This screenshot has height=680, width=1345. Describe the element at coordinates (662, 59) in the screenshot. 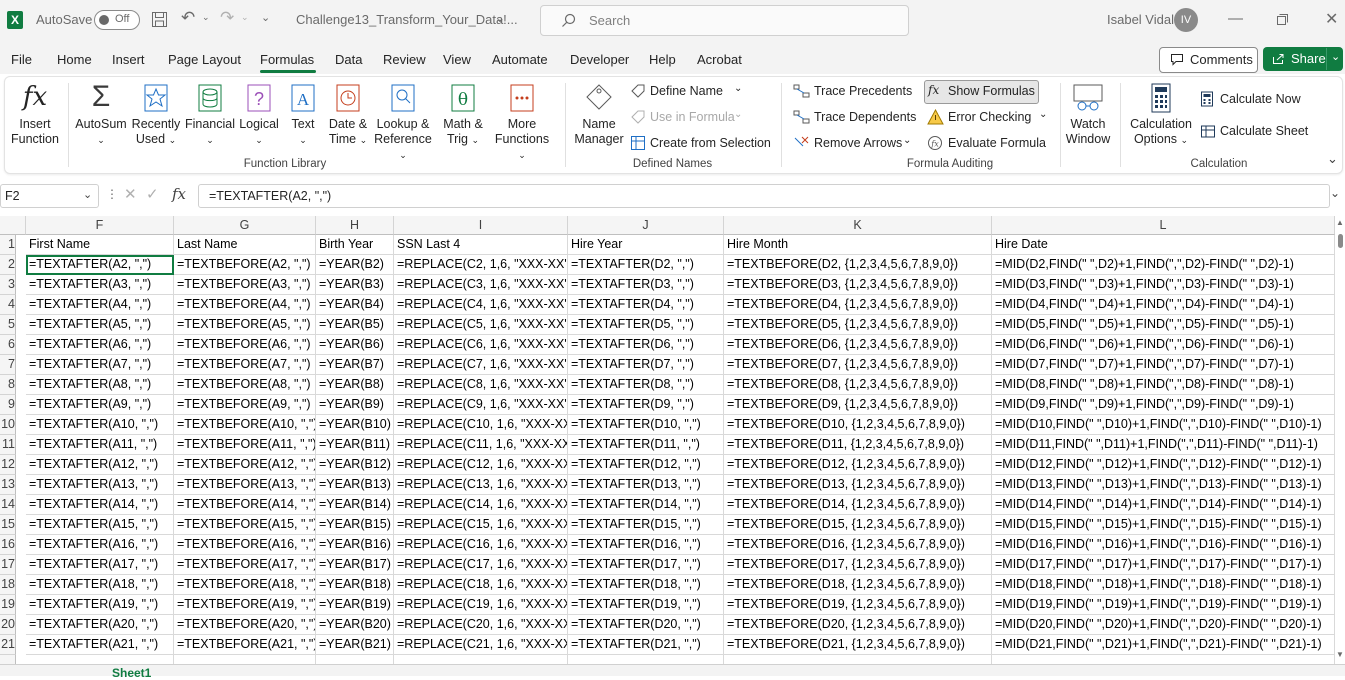

I see `tab-help: Help` at that location.